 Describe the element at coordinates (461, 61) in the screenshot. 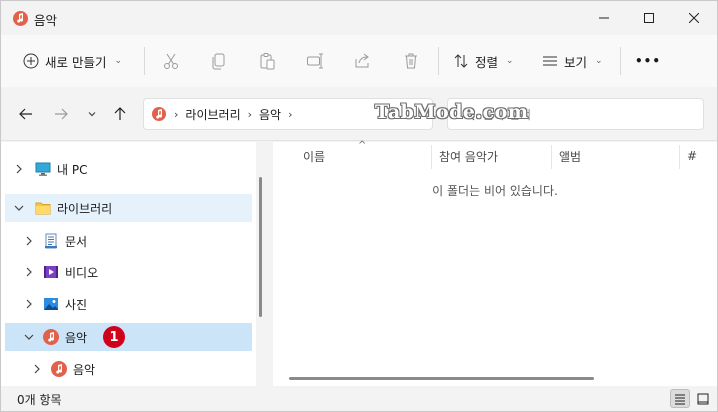

I see `sort-icon` at that location.